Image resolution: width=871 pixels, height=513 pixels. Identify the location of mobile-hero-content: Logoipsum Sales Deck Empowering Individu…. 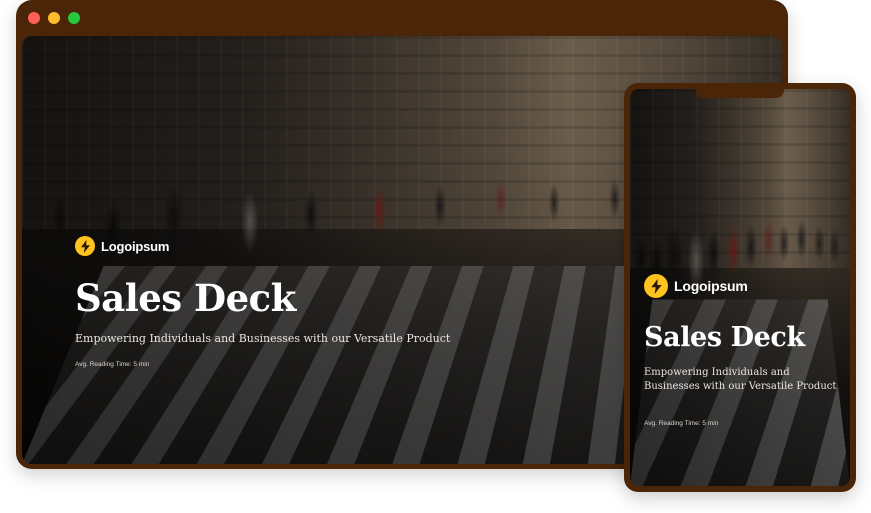
(744, 350).